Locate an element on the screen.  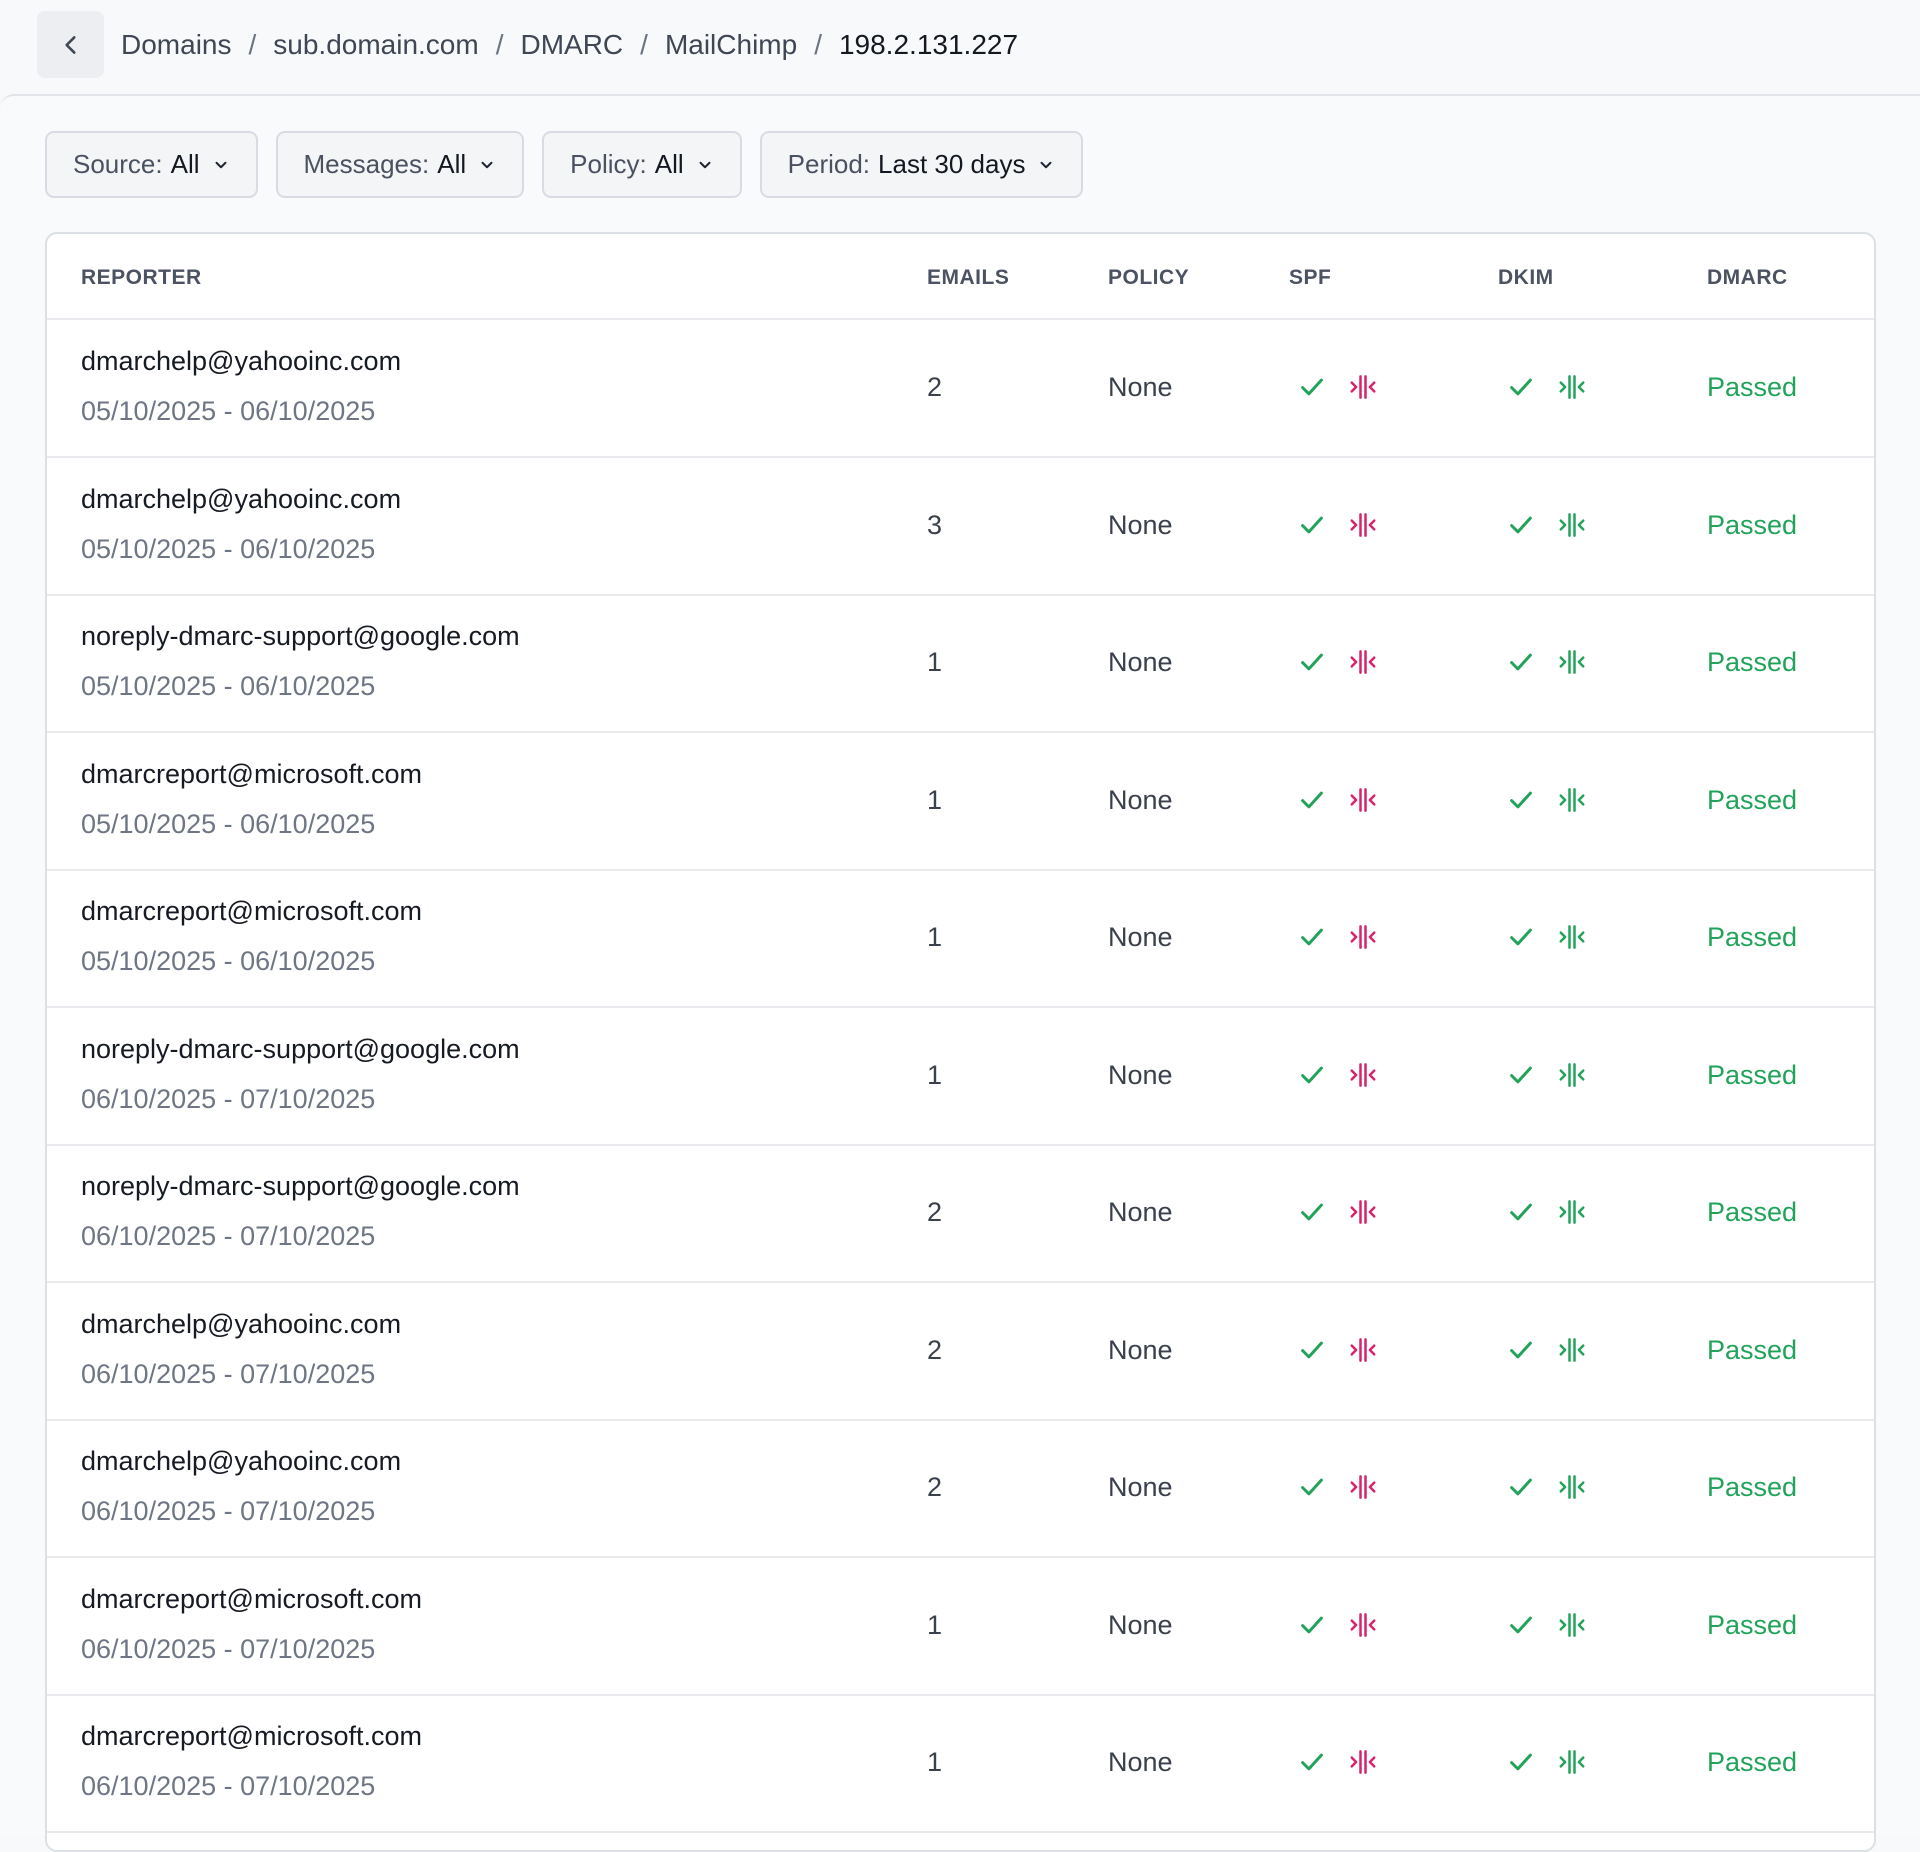
breadcrumb-item-dmarc: DMARC is located at coordinates (571, 45).